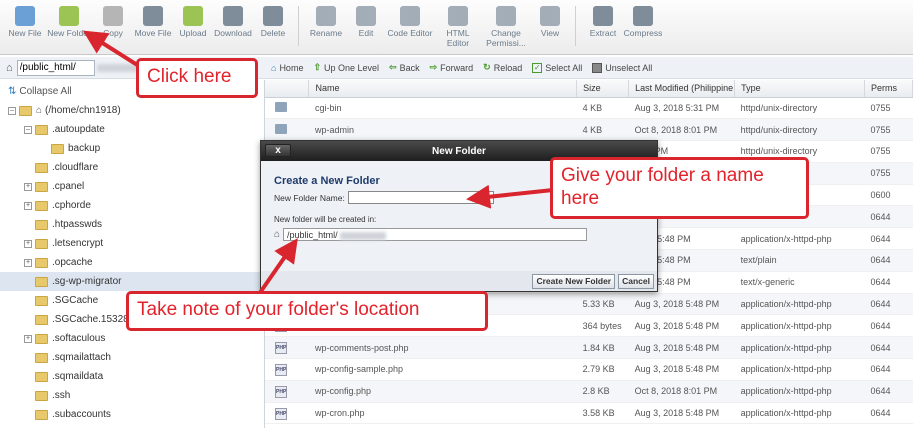  I want to click on toolbar-upload-button: Upload, so click(193, 22).